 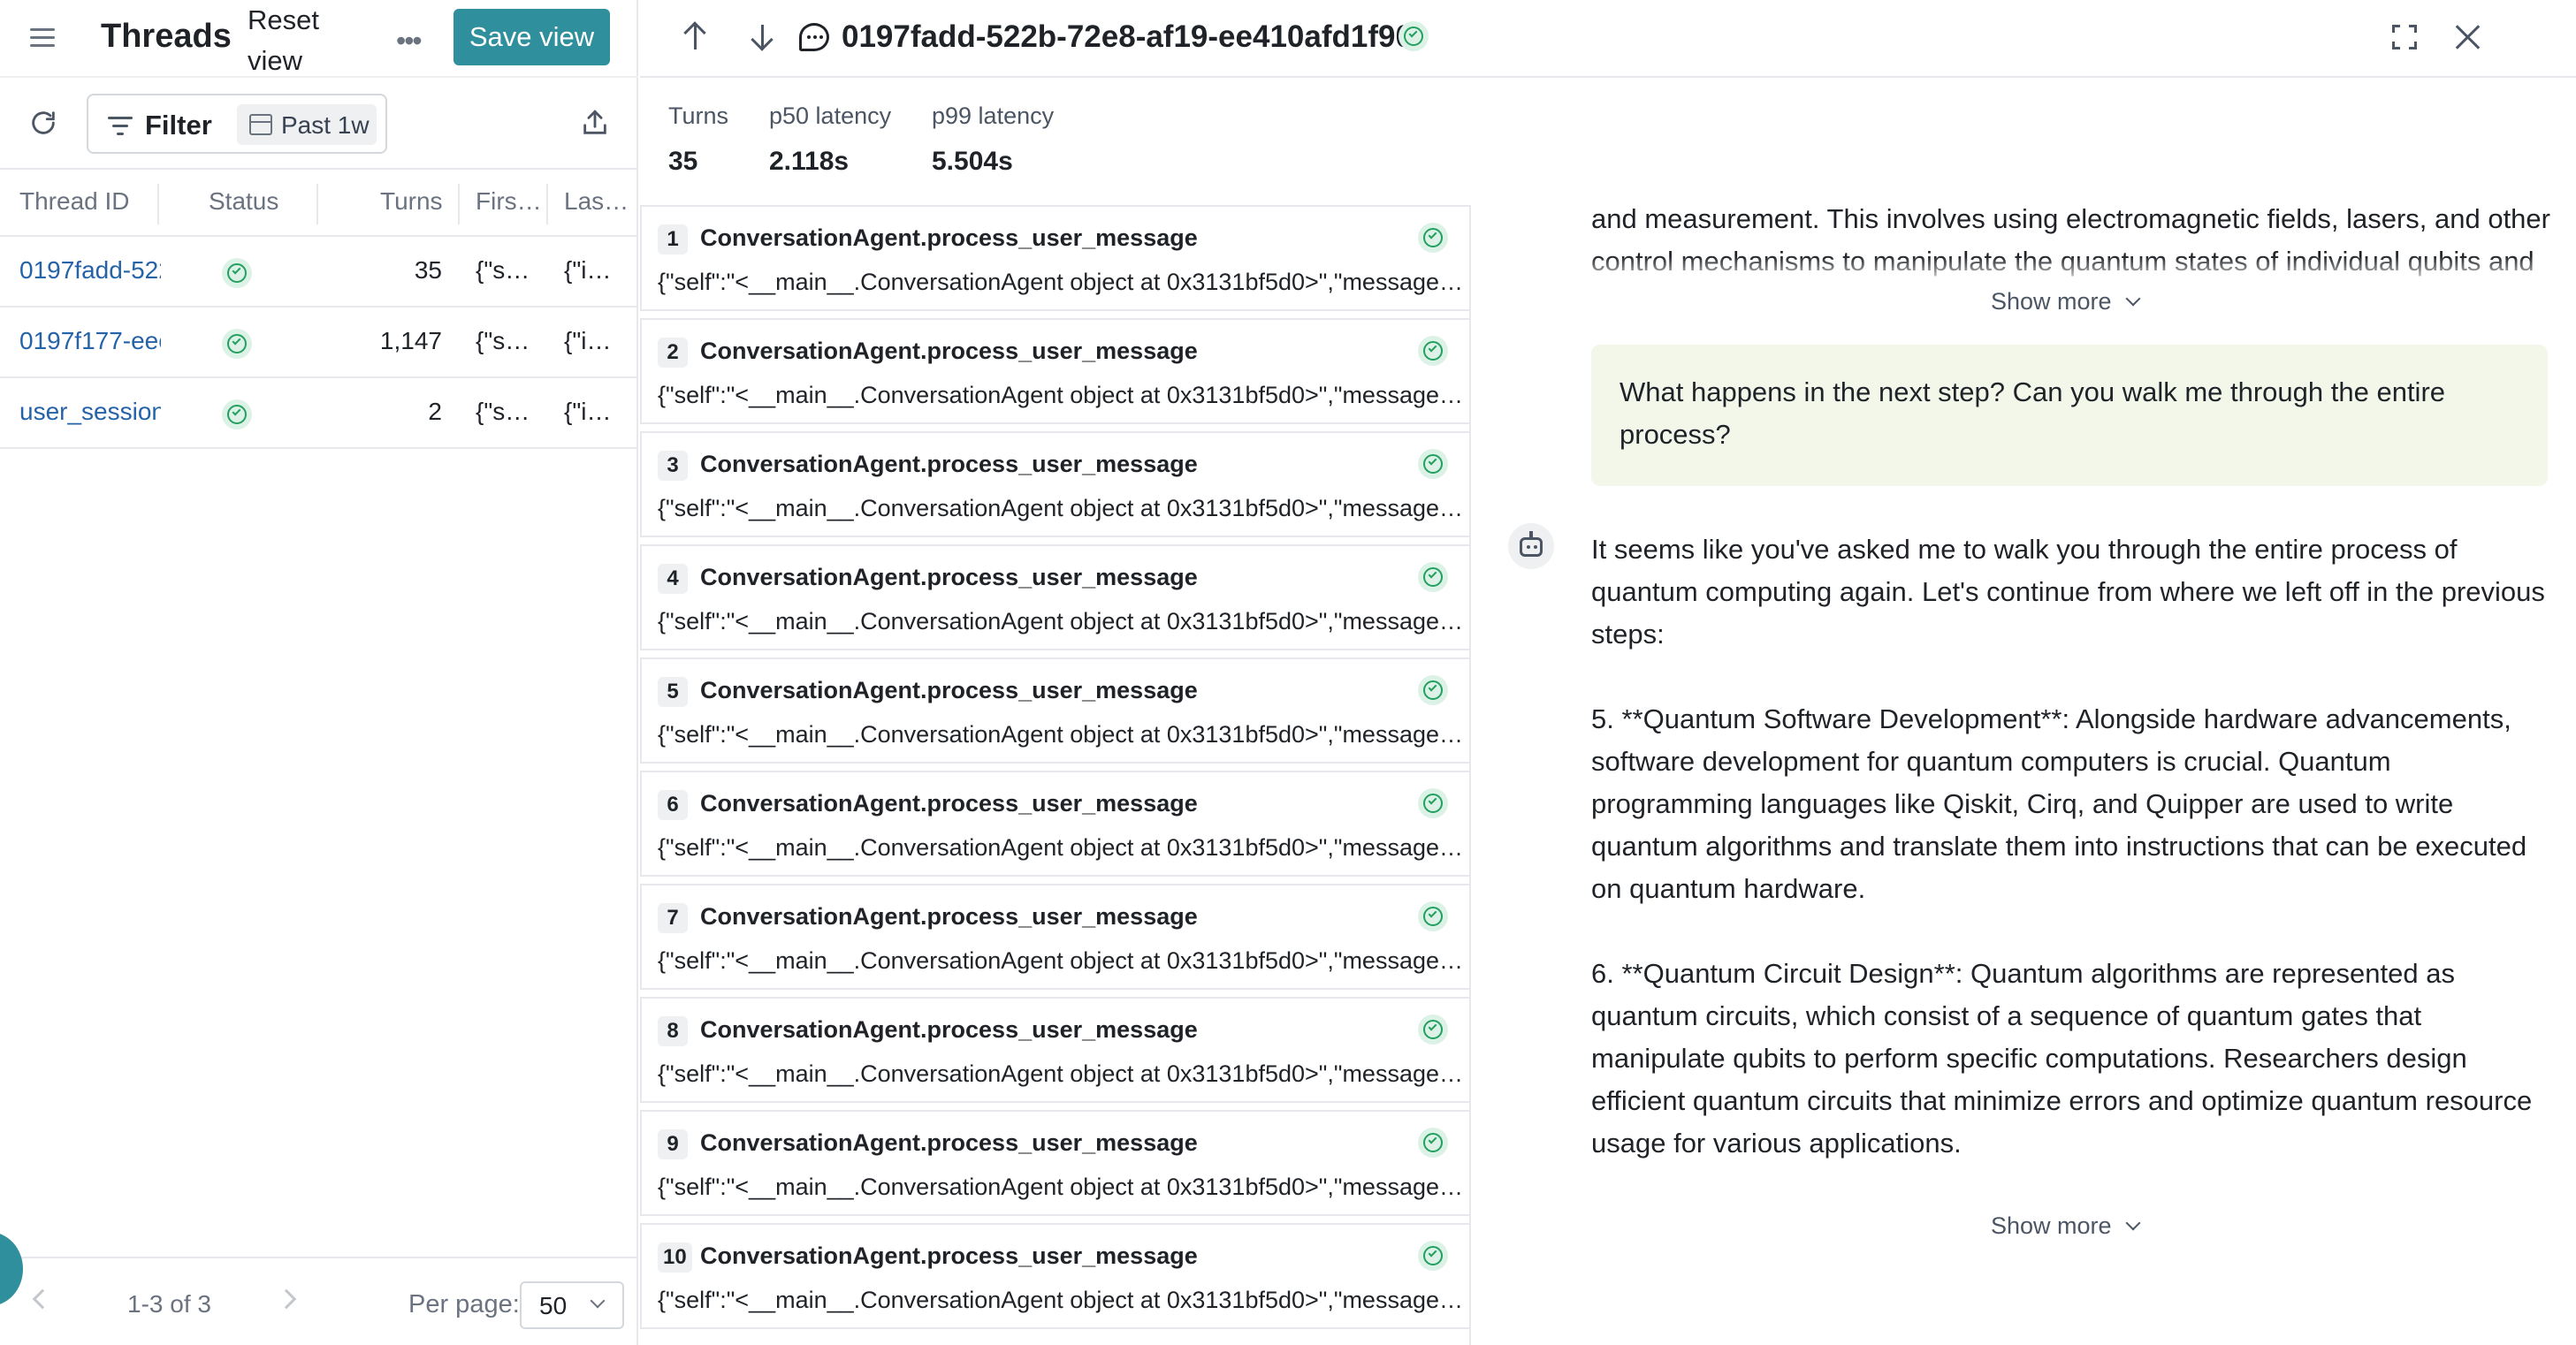 I want to click on message-fade, so click(x=2073, y=269).